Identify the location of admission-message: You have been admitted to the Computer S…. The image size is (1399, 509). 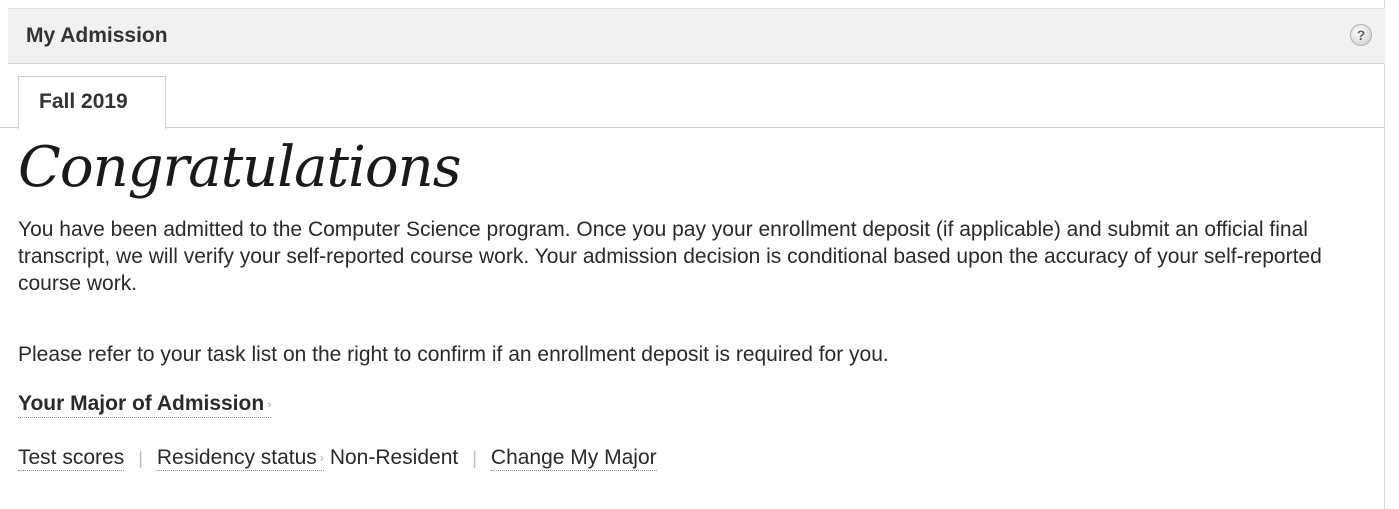
(670, 256).